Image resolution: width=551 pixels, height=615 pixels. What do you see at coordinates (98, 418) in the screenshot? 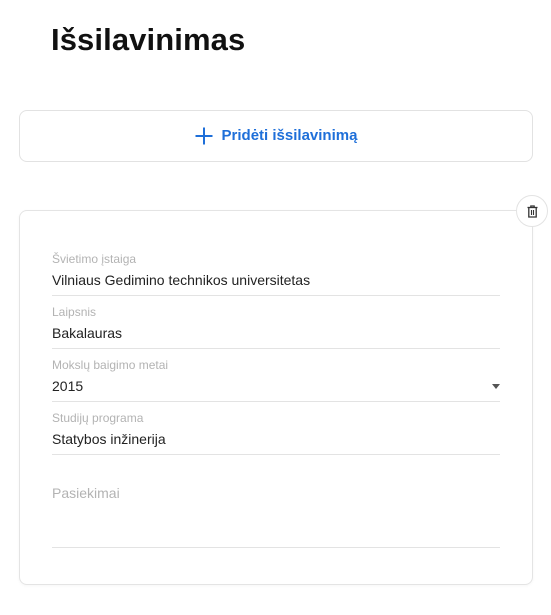
I see `study-program-label: Studijų programa` at bounding box center [98, 418].